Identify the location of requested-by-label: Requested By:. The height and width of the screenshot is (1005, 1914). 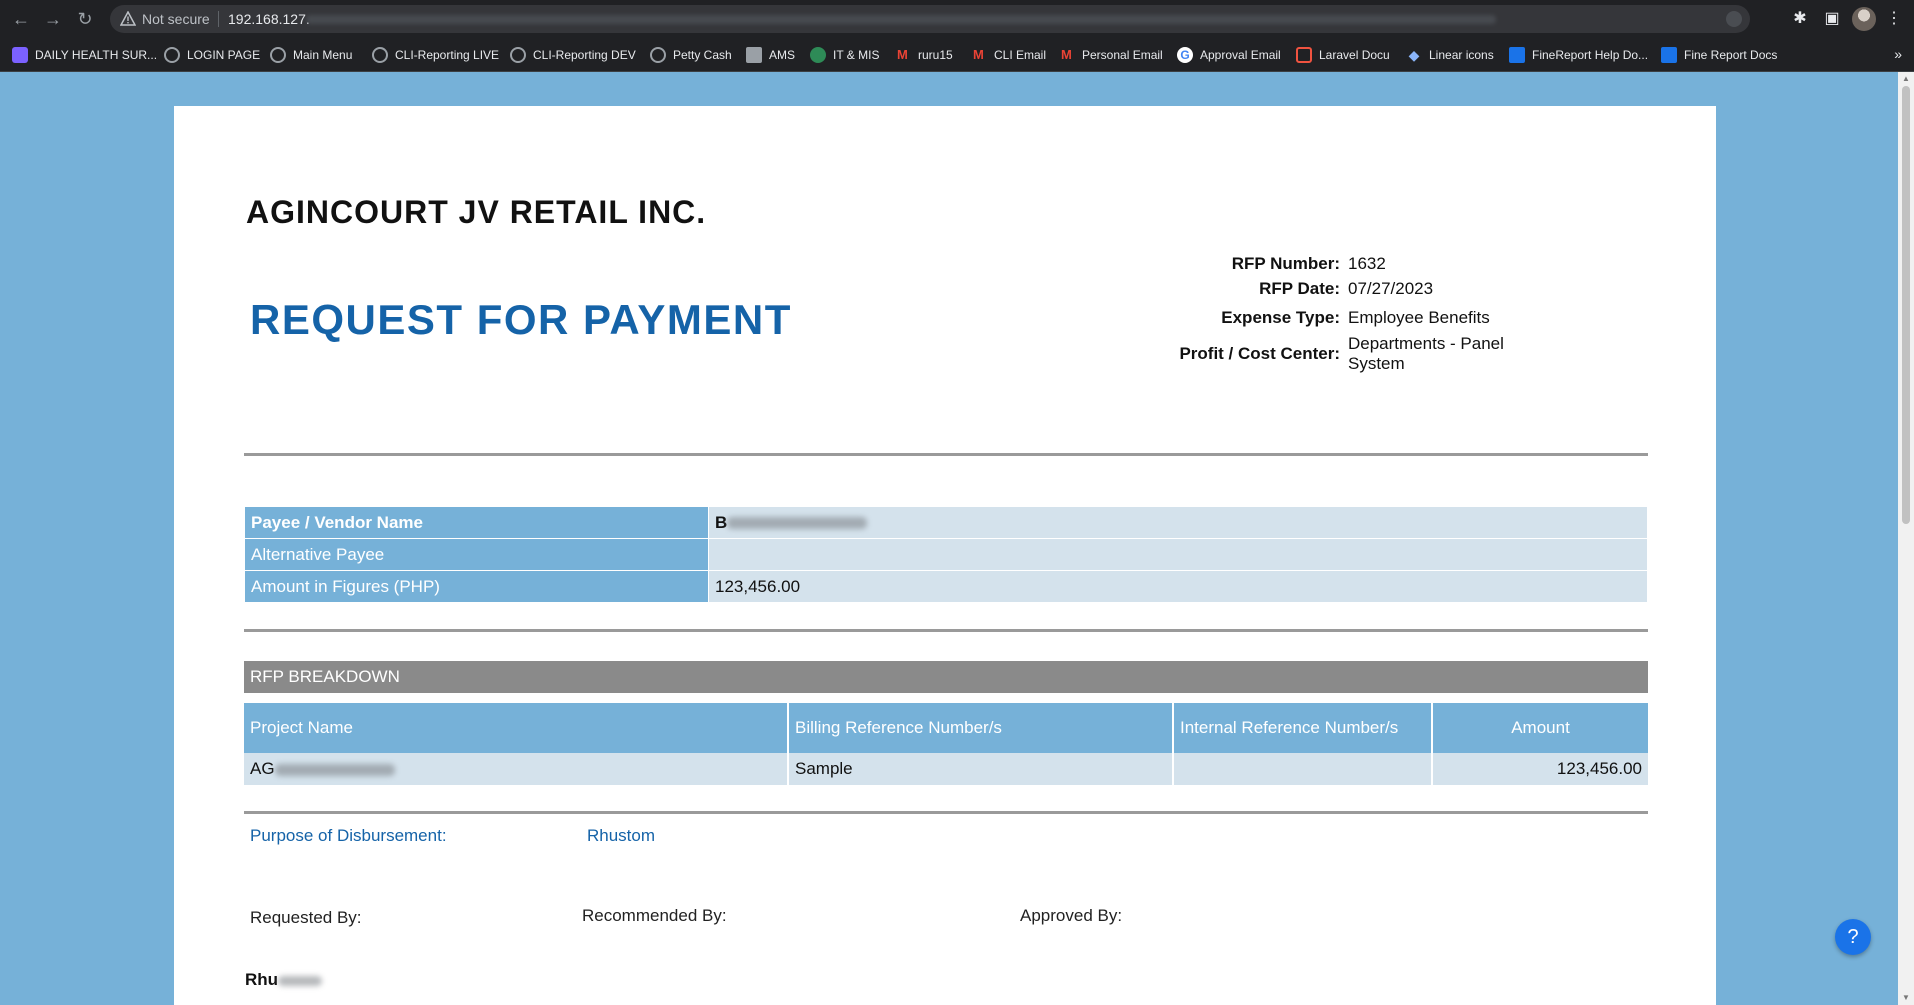
(306, 917).